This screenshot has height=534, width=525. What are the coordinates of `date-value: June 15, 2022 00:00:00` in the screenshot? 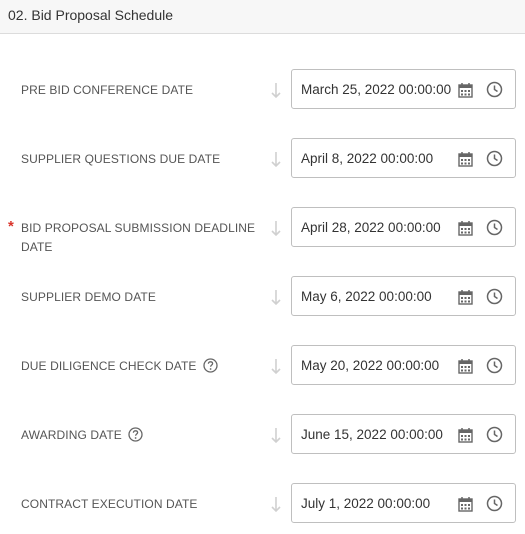 It's located at (372, 434).